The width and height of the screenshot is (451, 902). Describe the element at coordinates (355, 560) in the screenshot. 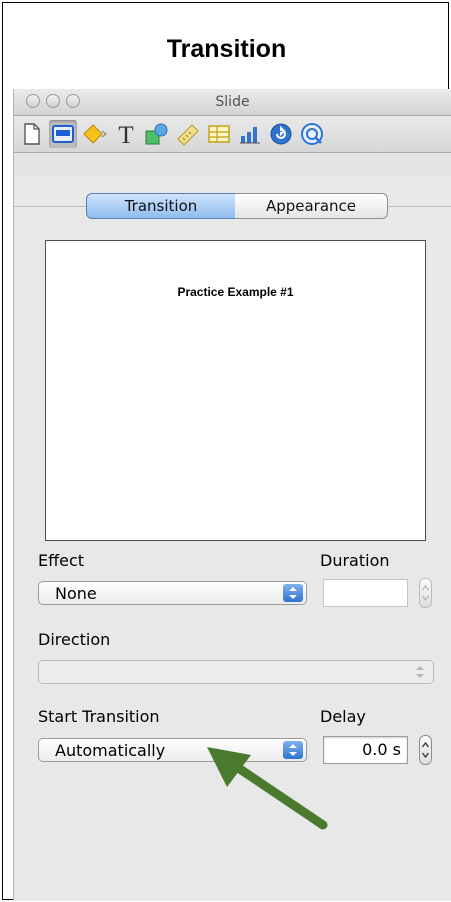

I see `duration-label: Duration` at that location.